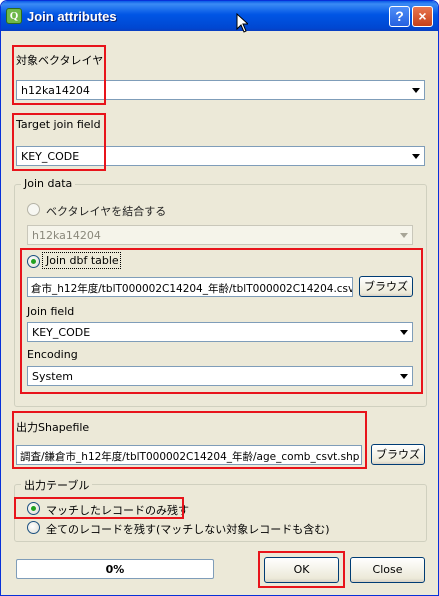  I want to click on title-bar: Q Join attributes ? ×, so click(219, 16).